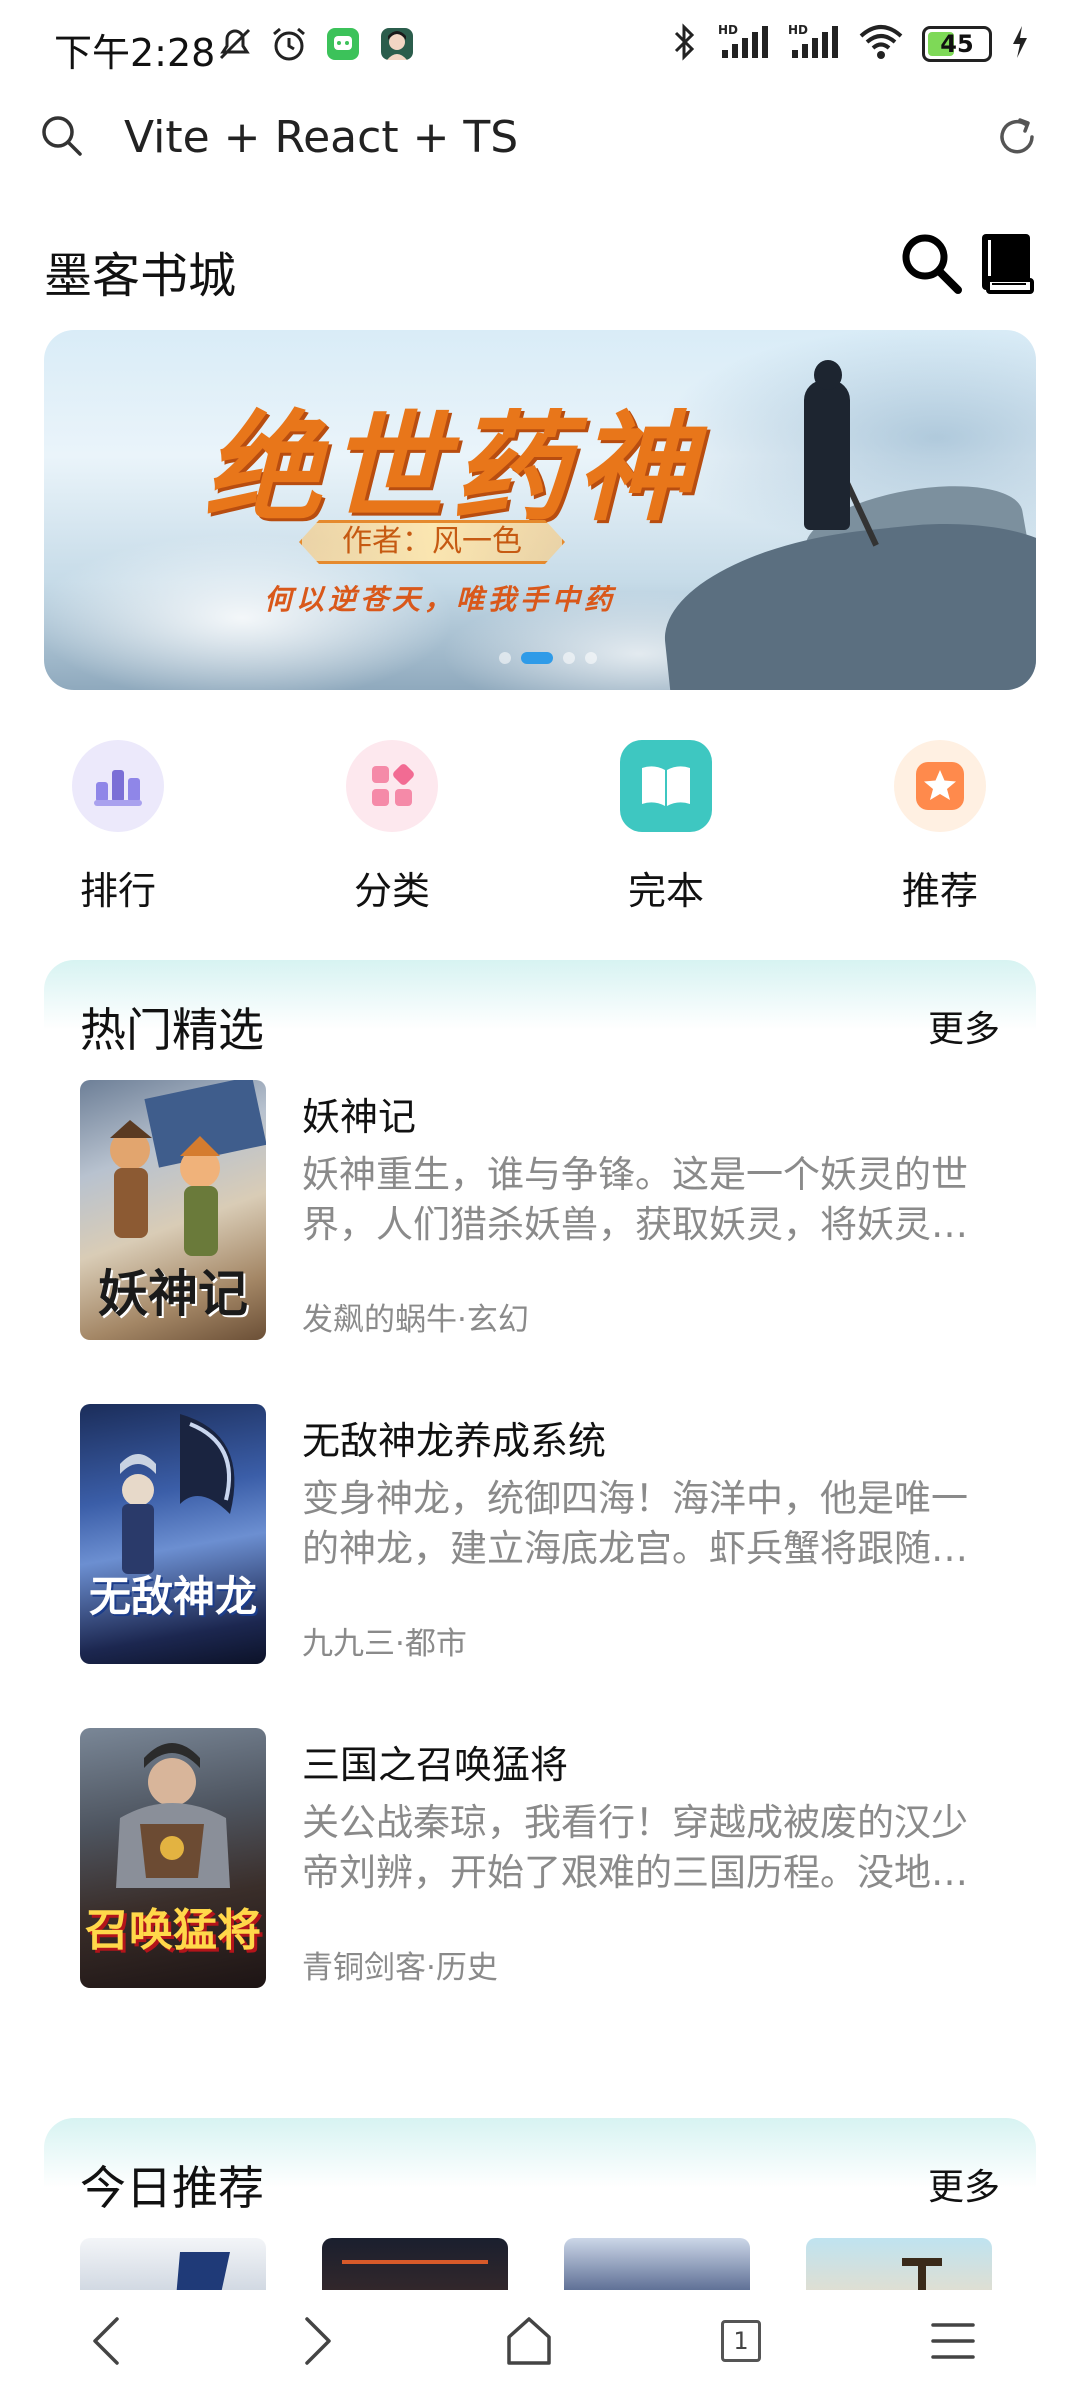 This screenshot has height=2400, width=1080. What do you see at coordinates (537, 658) in the screenshot?
I see `carousel-dot-active` at bounding box center [537, 658].